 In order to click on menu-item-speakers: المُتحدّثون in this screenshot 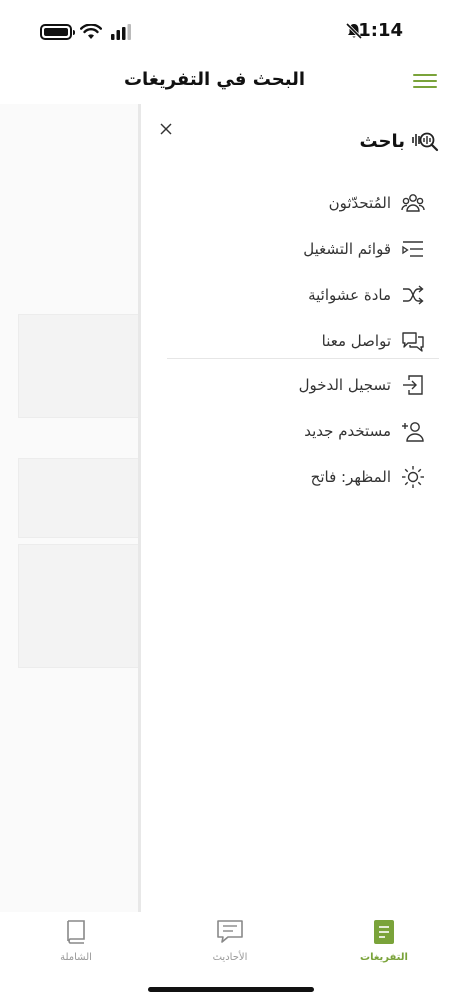, I will do `click(295, 203)`.